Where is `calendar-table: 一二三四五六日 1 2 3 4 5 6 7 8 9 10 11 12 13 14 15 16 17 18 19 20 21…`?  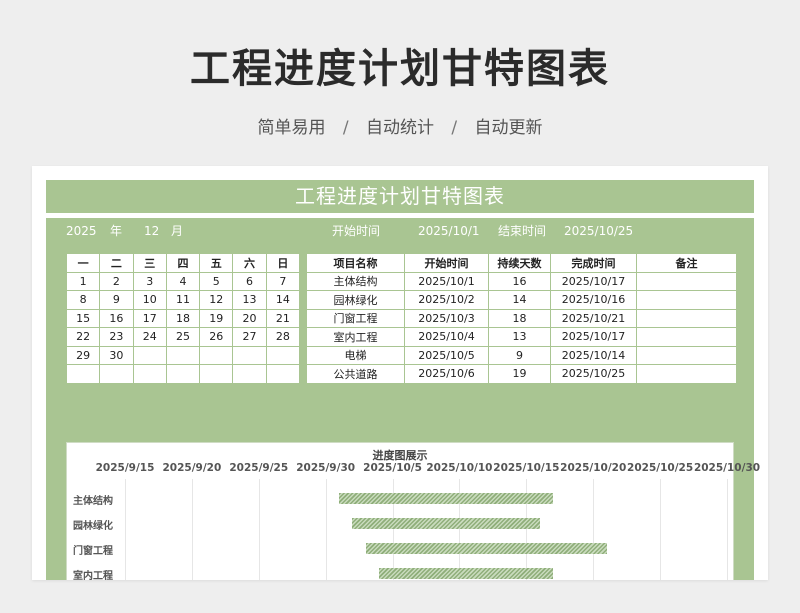
calendar-table: 一二三四五六日 1 2 3 4 5 6 7 8 9 10 11 12 13 14 15 16 17 18 19 20 21… is located at coordinates (183, 318).